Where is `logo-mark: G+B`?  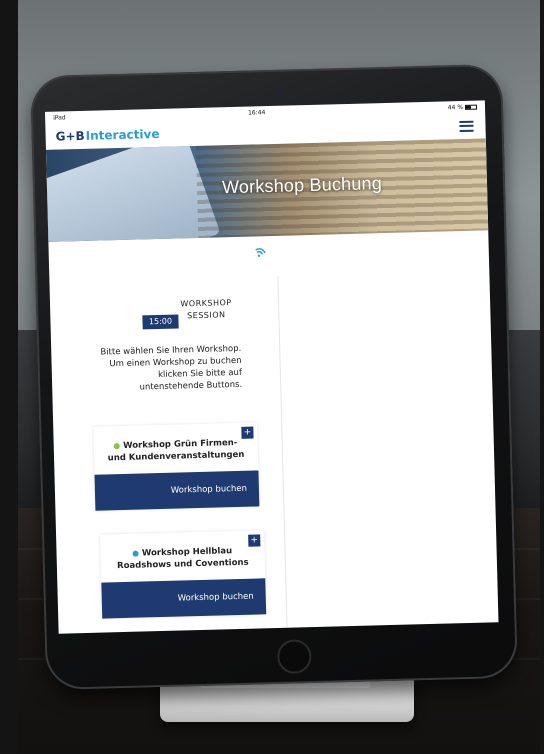
logo-mark: G+B is located at coordinates (70, 136).